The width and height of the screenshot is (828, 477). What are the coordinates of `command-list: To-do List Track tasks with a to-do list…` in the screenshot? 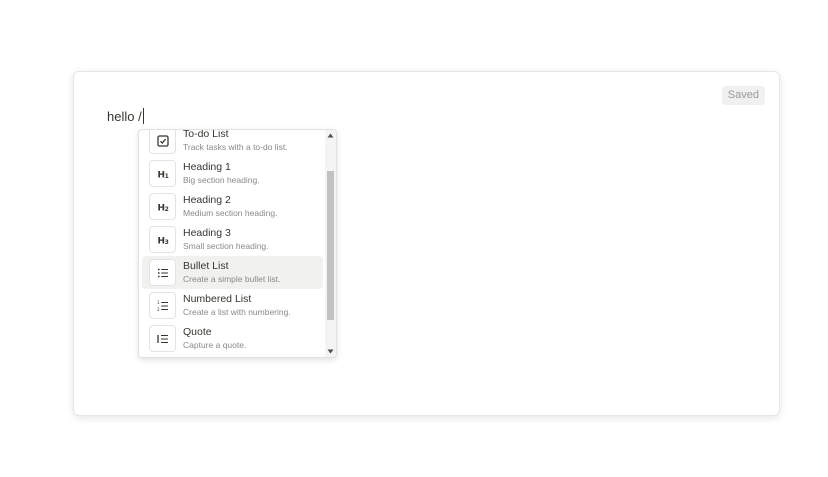 It's located at (232, 242).